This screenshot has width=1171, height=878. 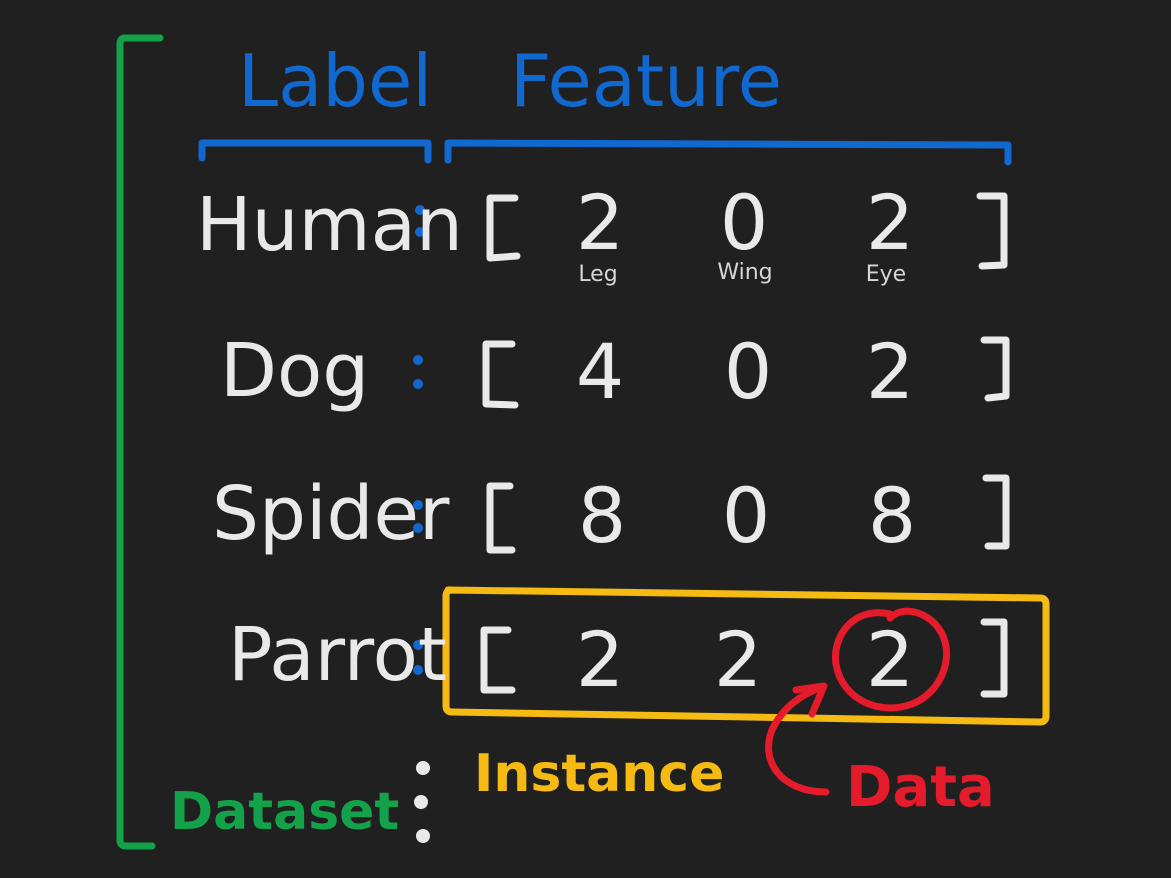 I want to click on dataset-annotation: Dataset, so click(x=284, y=812).